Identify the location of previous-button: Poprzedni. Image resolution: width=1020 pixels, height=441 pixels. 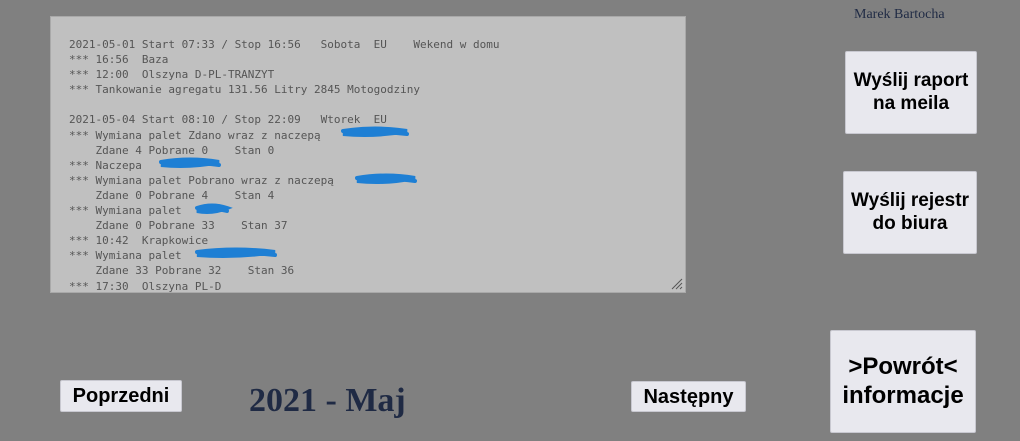
(121, 396).